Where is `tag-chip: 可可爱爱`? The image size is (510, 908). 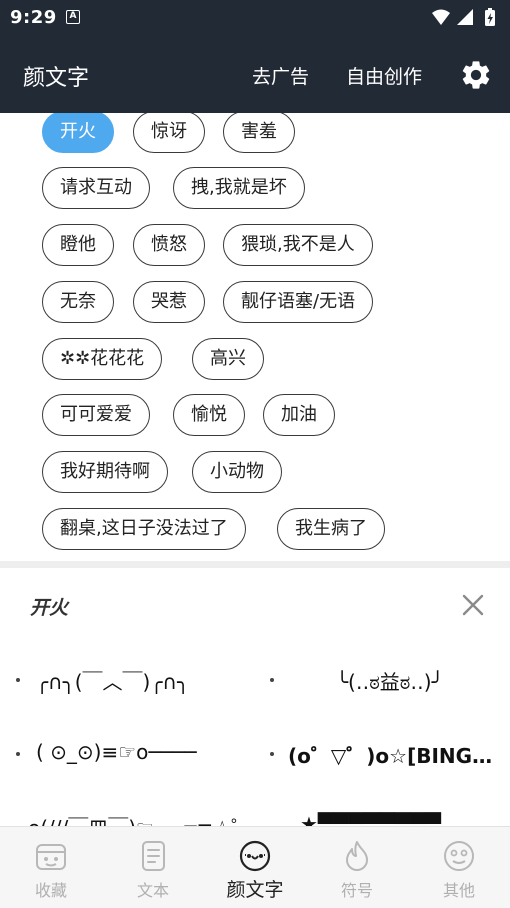 tag-chip: 可可爱爱 is located at coordinates (96, 415).